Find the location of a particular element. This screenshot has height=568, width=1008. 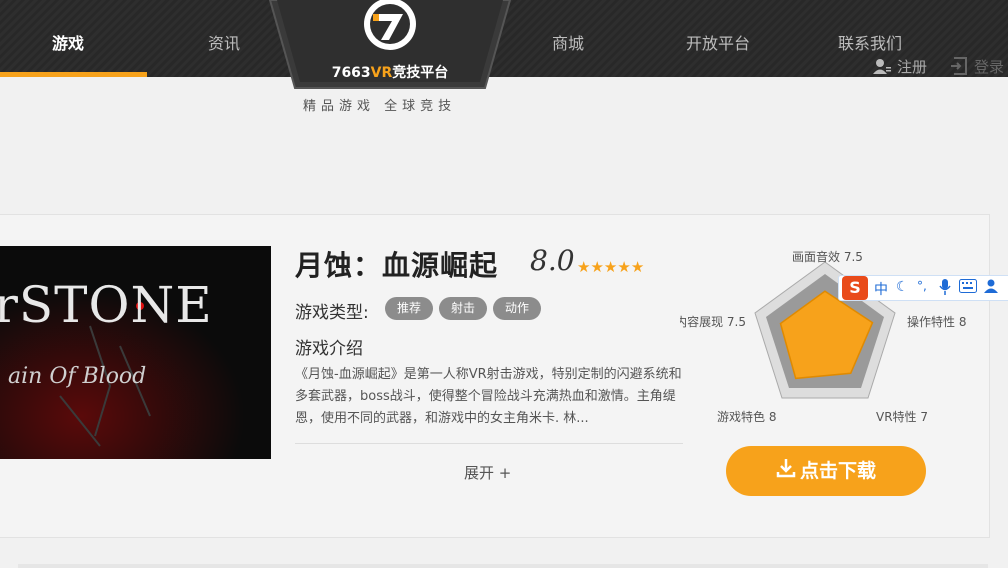

login-icon is located at coordinates (959, 67).